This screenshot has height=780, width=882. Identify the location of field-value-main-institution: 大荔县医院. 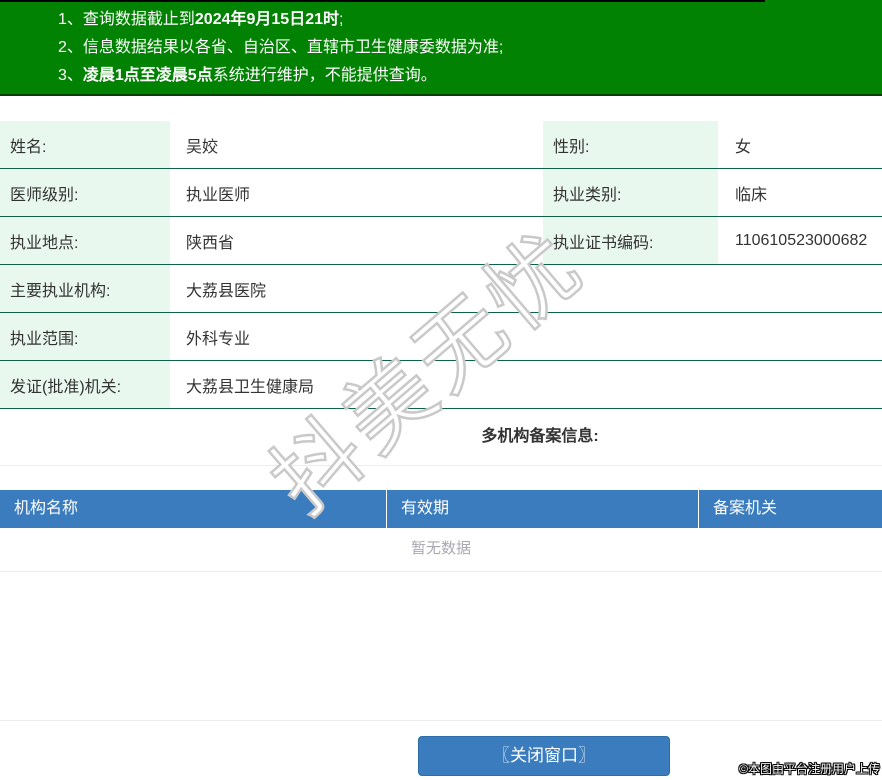
(526, 288).